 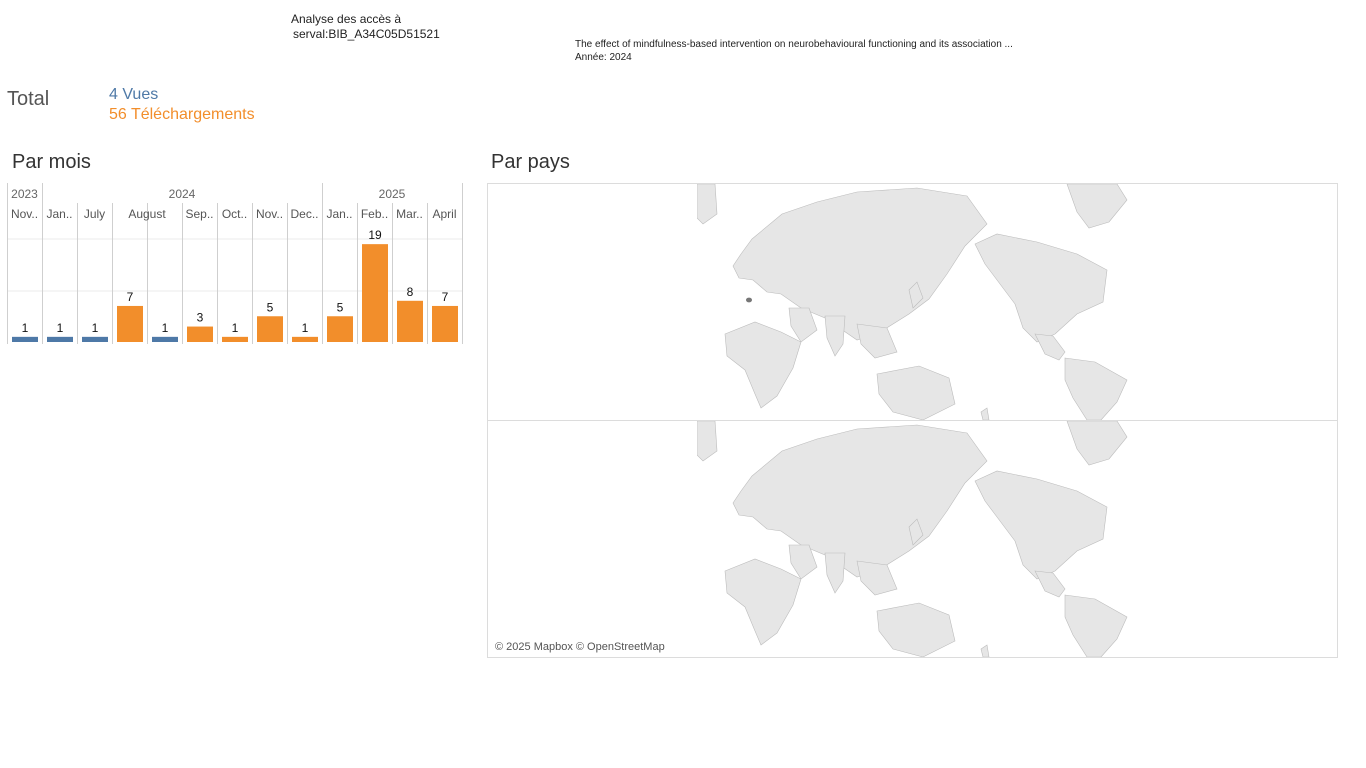 I want to click on map-downloads, so click(x=912, y=539).